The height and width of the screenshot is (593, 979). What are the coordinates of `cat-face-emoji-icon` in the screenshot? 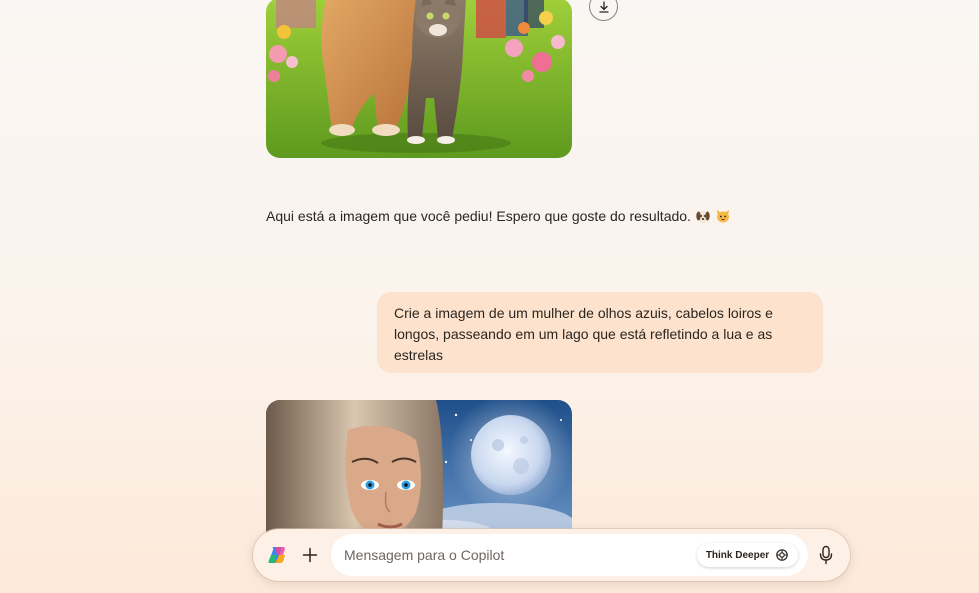 It's located at (723, 216).